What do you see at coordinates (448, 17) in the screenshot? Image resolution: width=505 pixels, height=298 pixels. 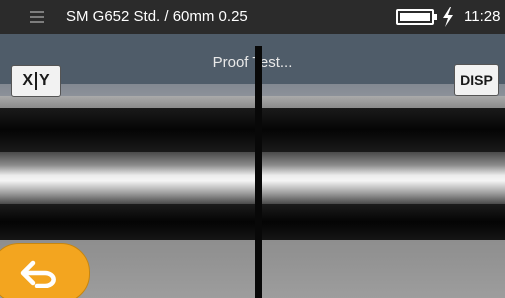 I see `charging-bolt-icon` at bounding box center [448, 17].